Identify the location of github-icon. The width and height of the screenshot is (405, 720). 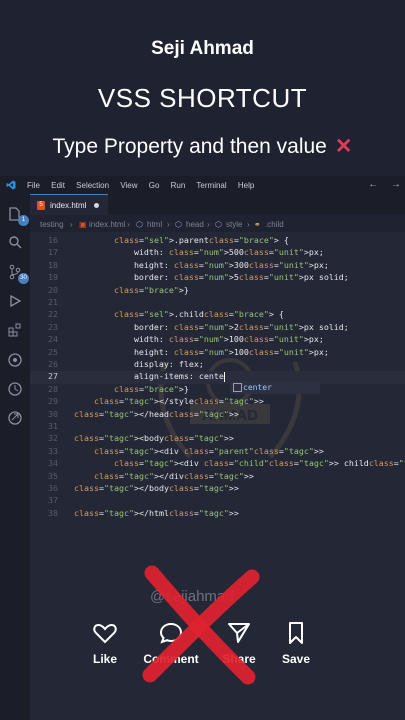
(15, 360).